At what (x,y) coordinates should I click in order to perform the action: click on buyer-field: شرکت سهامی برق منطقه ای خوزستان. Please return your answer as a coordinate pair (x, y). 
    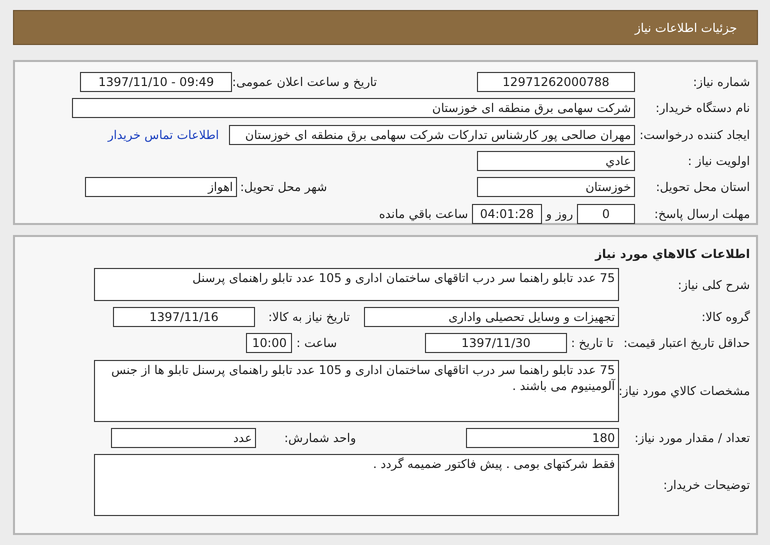
    Looking at the image, I should click on (353, 108).